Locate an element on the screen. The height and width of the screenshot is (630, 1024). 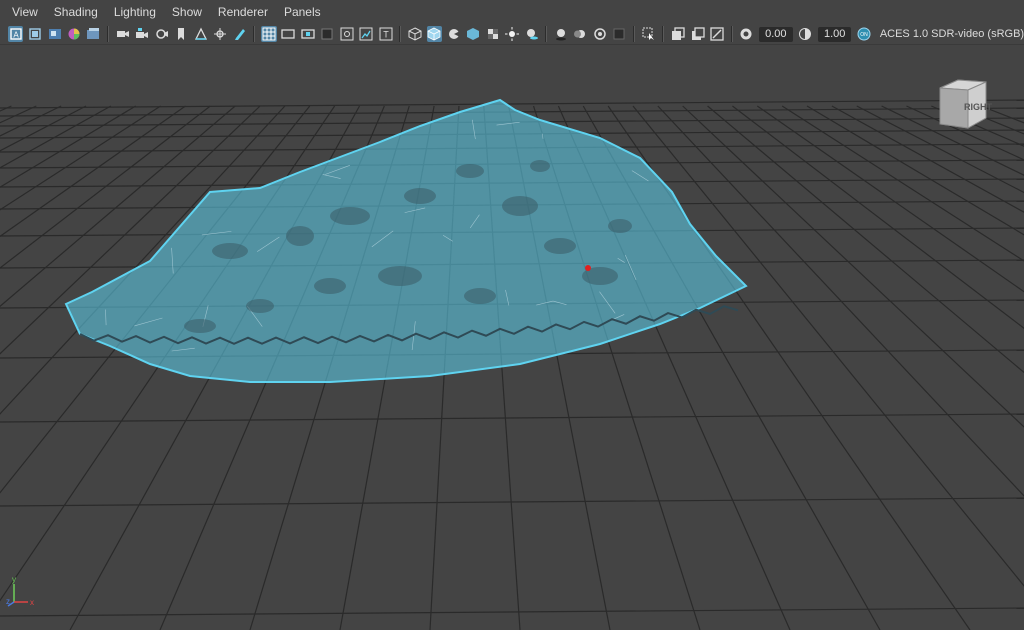
axis-gizmo: y x z is located at coordinates (20, 591).